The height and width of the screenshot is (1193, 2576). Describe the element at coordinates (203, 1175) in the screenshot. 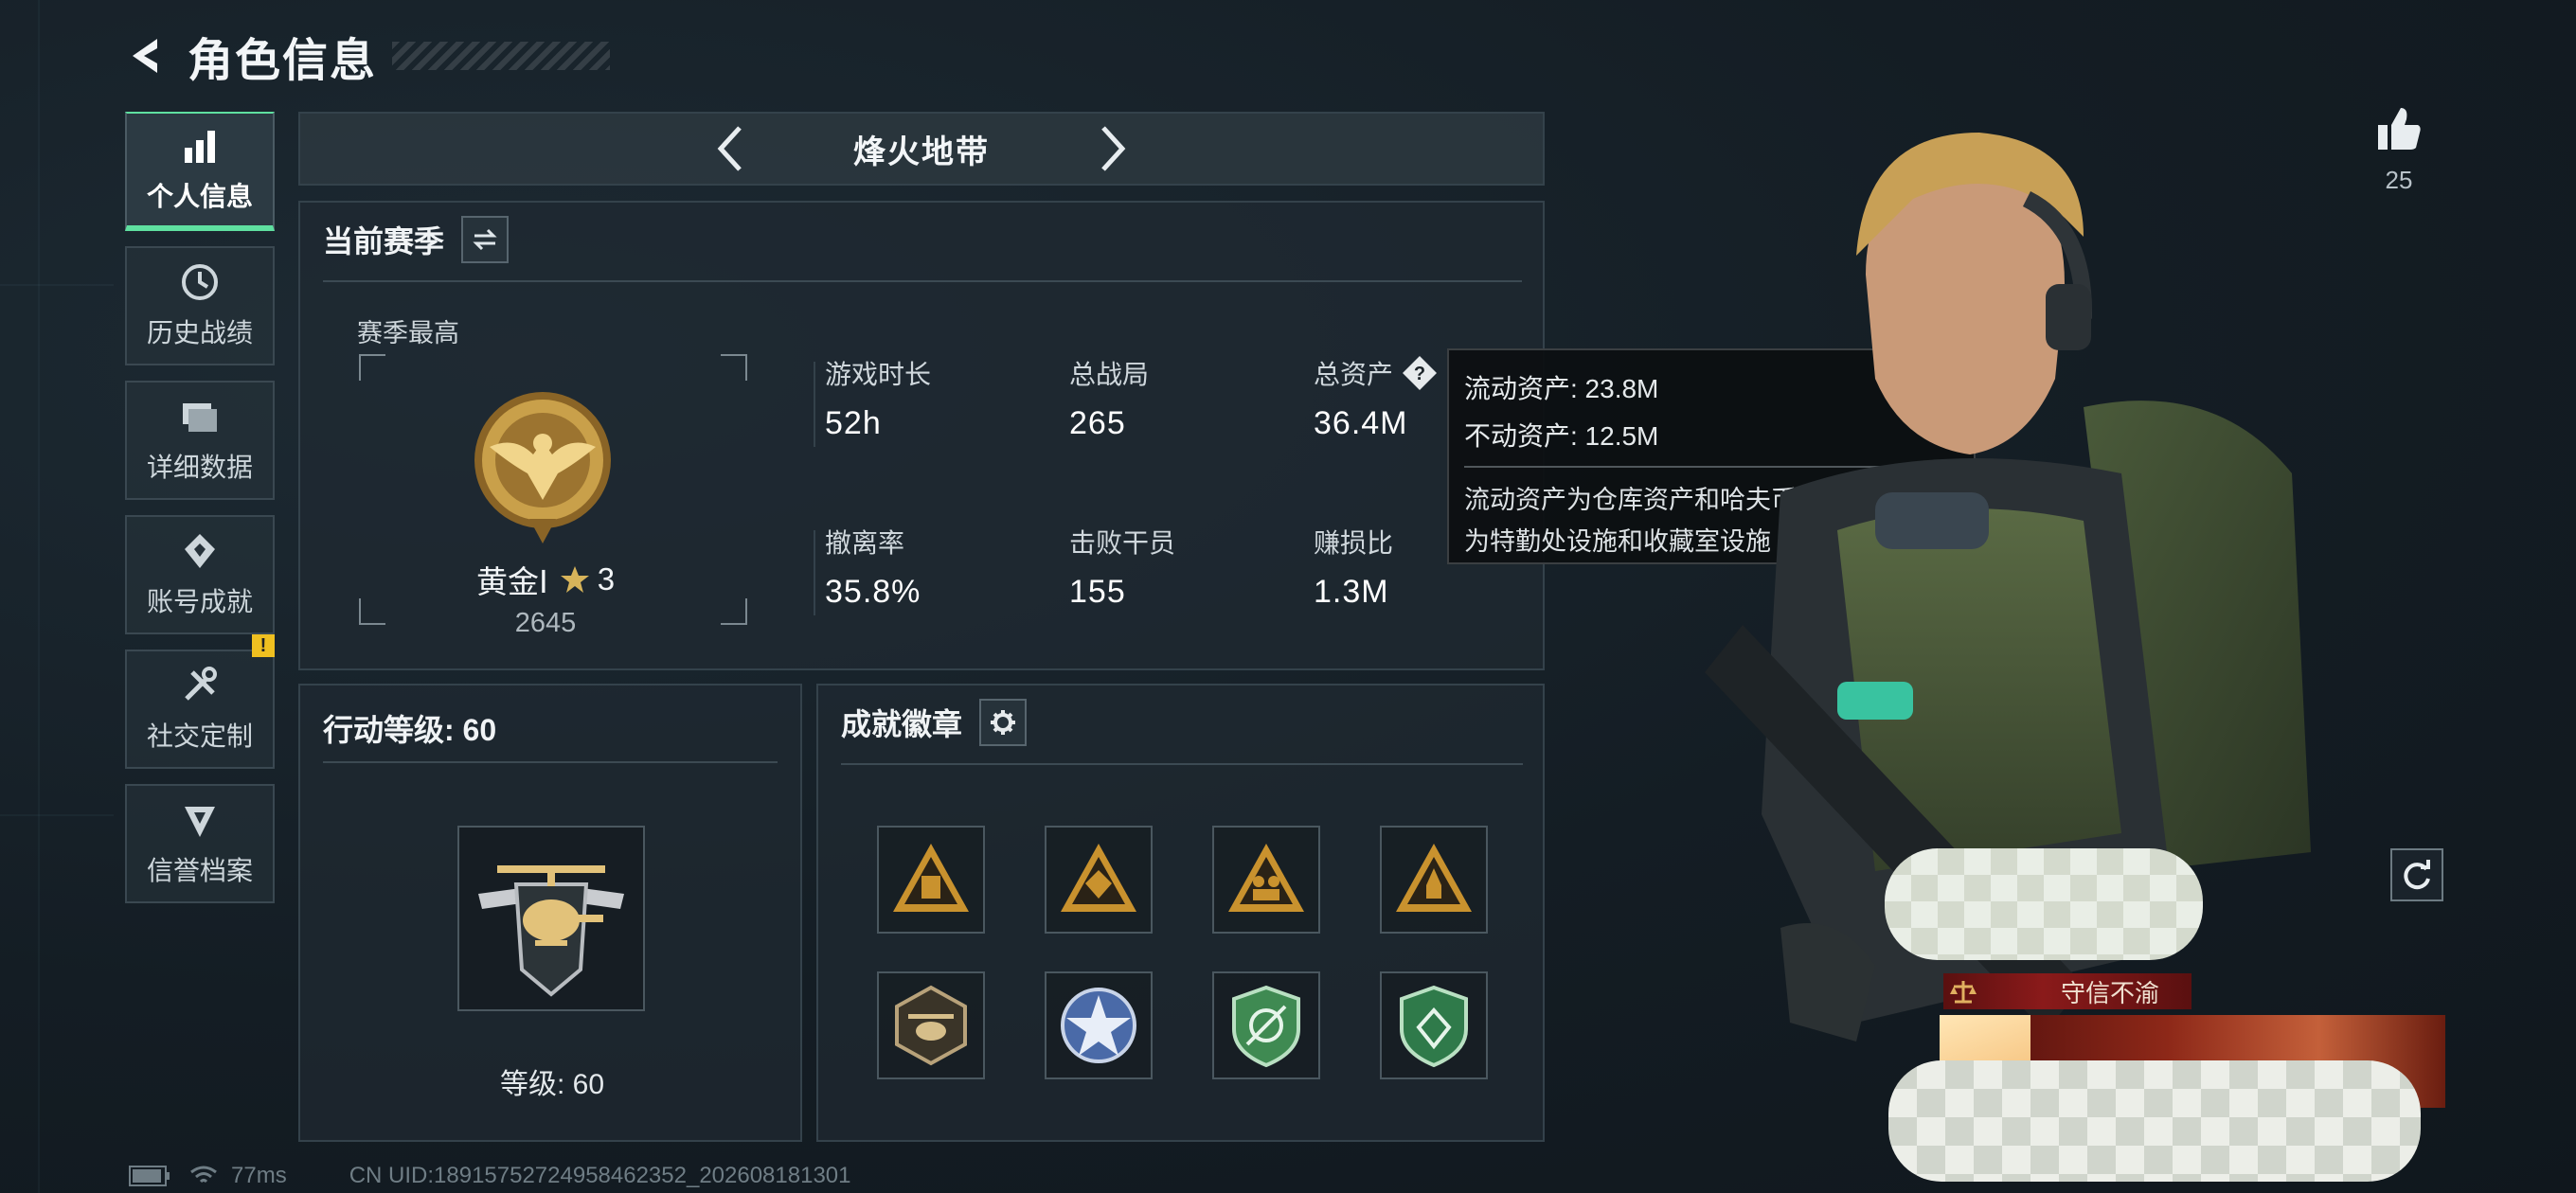

I see `wifi-icon` at that location.